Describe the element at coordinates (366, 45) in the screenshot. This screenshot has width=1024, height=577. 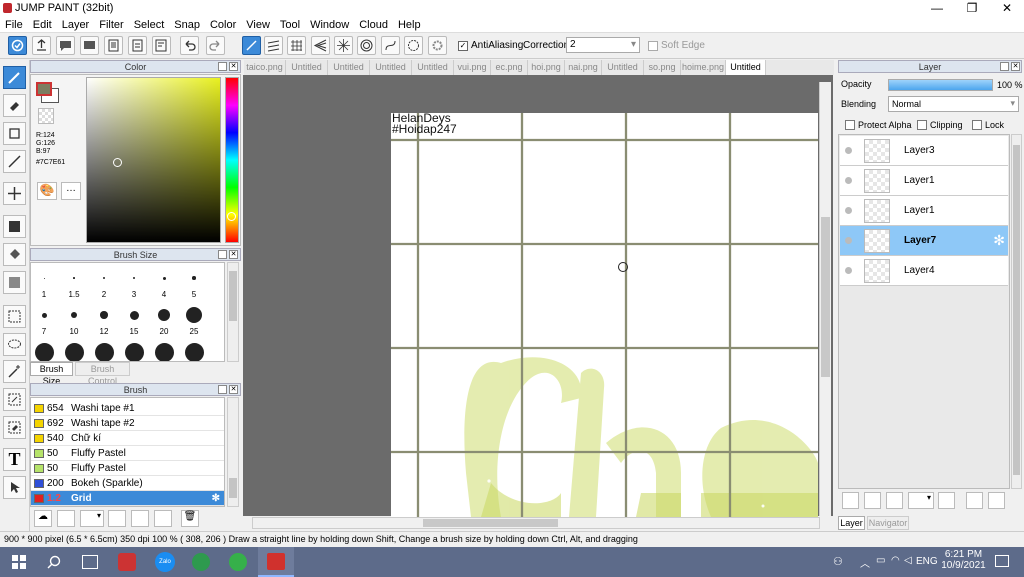
I see `concentric-ruler-icon` at that location.